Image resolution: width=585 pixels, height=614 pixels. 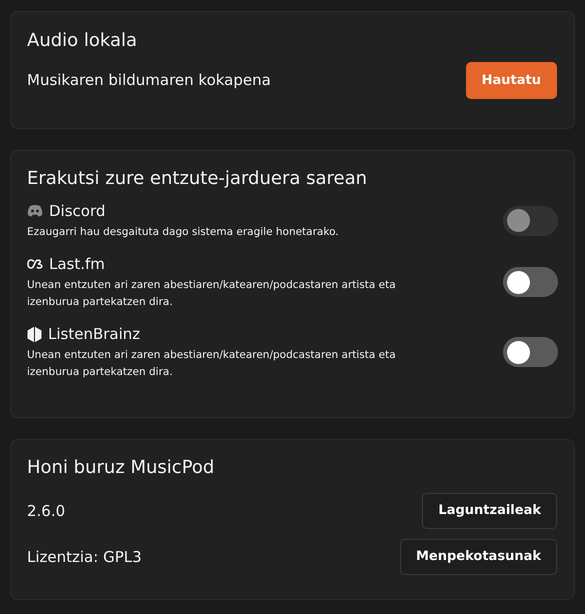 I want to click on service-name: Last.fm, so click(x=77, y=264).